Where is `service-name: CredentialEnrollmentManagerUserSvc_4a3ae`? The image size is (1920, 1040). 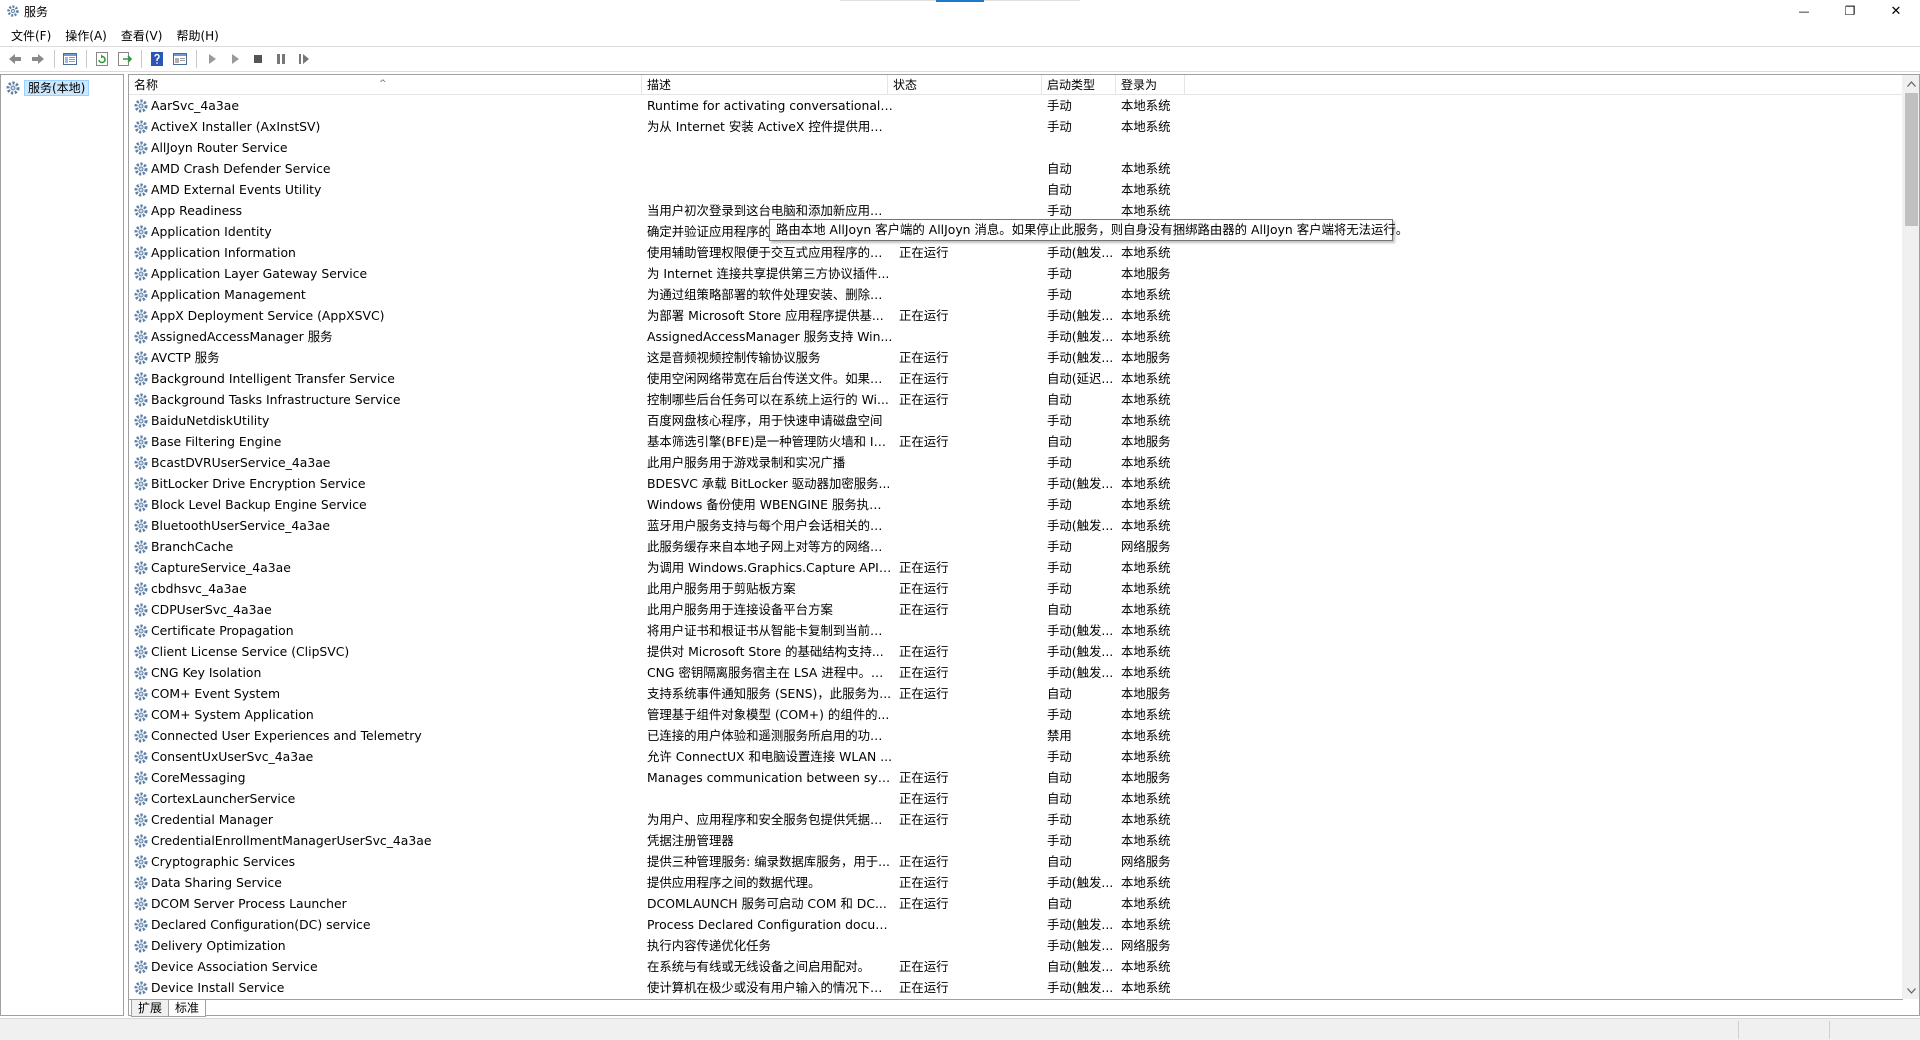
service-name: CredentialEnrollmentManagerUserSvc_4a3ae is located at coordinates (291, 840).